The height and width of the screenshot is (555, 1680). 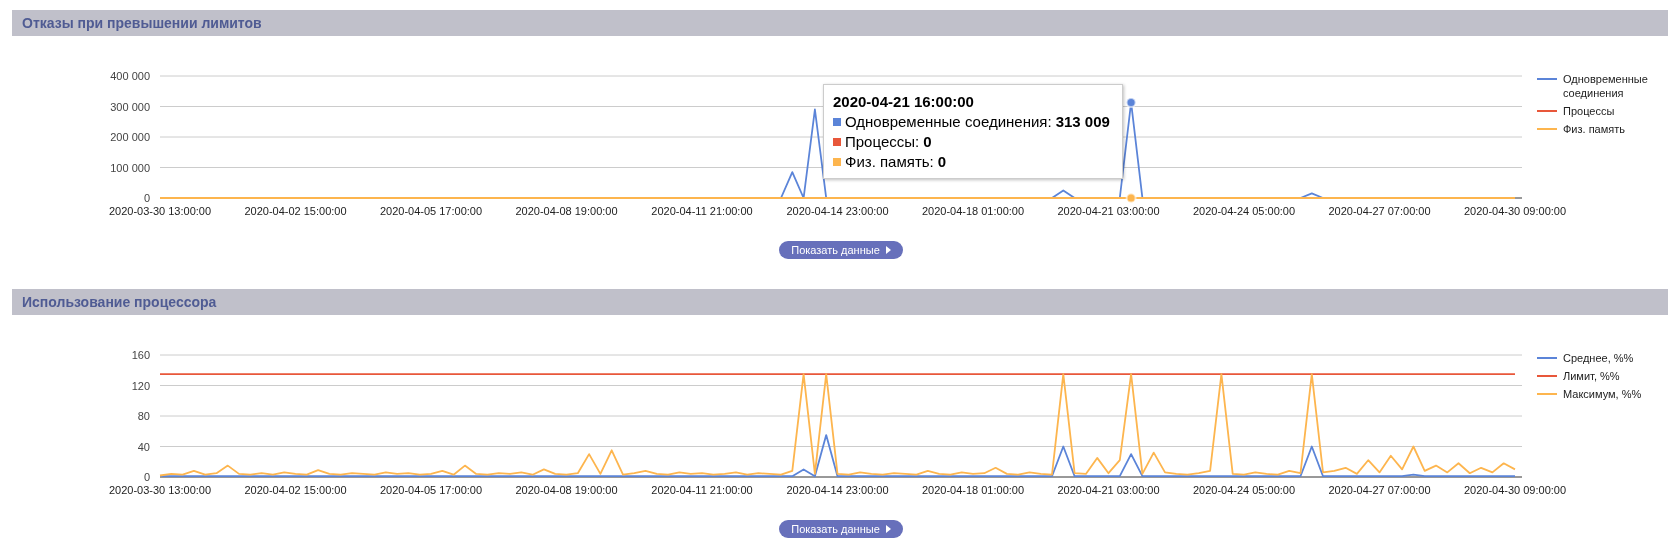 What do you see at coordinates (119, 302) in the screenshot?
I see `section-title: Использование процессора` at bounding box center [119, 302].